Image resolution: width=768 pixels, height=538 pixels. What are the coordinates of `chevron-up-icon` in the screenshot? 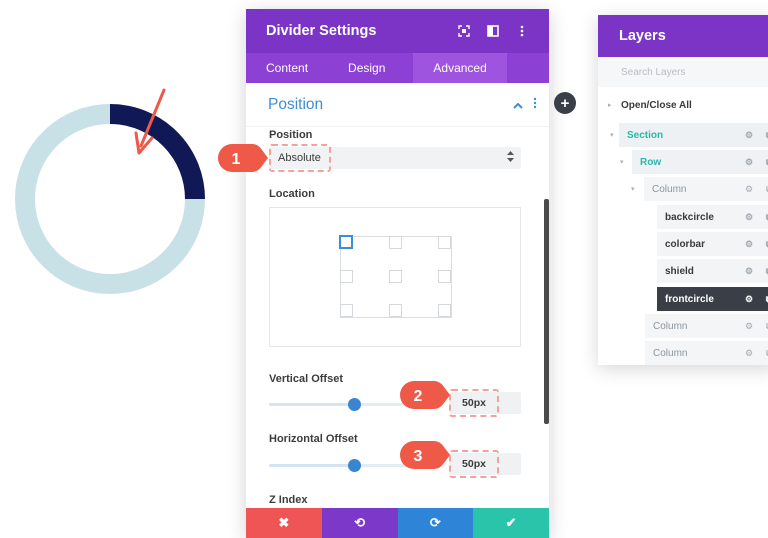 It's located at (518, 105).